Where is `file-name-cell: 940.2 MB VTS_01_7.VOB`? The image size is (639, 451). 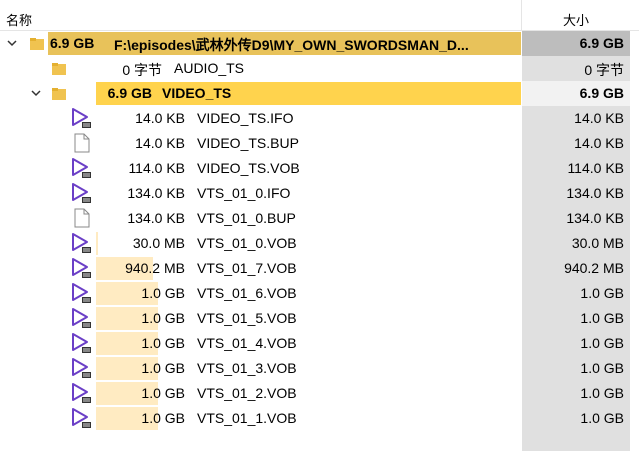
file-name-cell: 940.2 MB VTS_01_7.VOB is located at coordinates (260, 268).